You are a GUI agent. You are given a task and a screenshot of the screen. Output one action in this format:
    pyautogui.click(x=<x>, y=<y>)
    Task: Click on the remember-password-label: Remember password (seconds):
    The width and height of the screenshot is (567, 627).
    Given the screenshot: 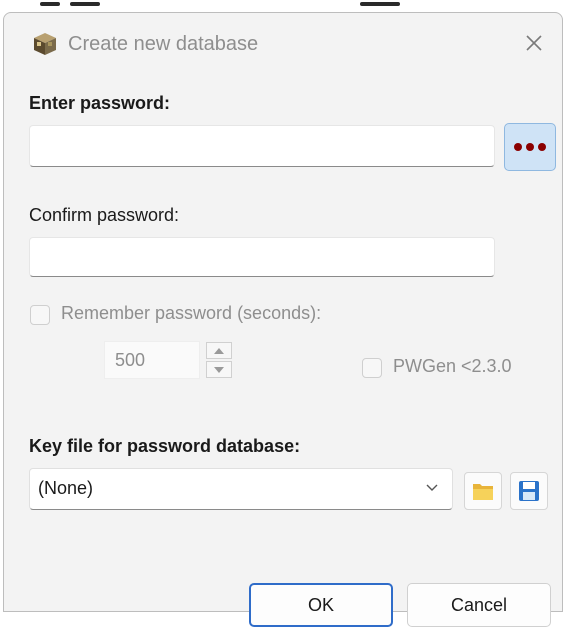 What is the action you would take?
    pyautogui.click(x=191, y=313)
    